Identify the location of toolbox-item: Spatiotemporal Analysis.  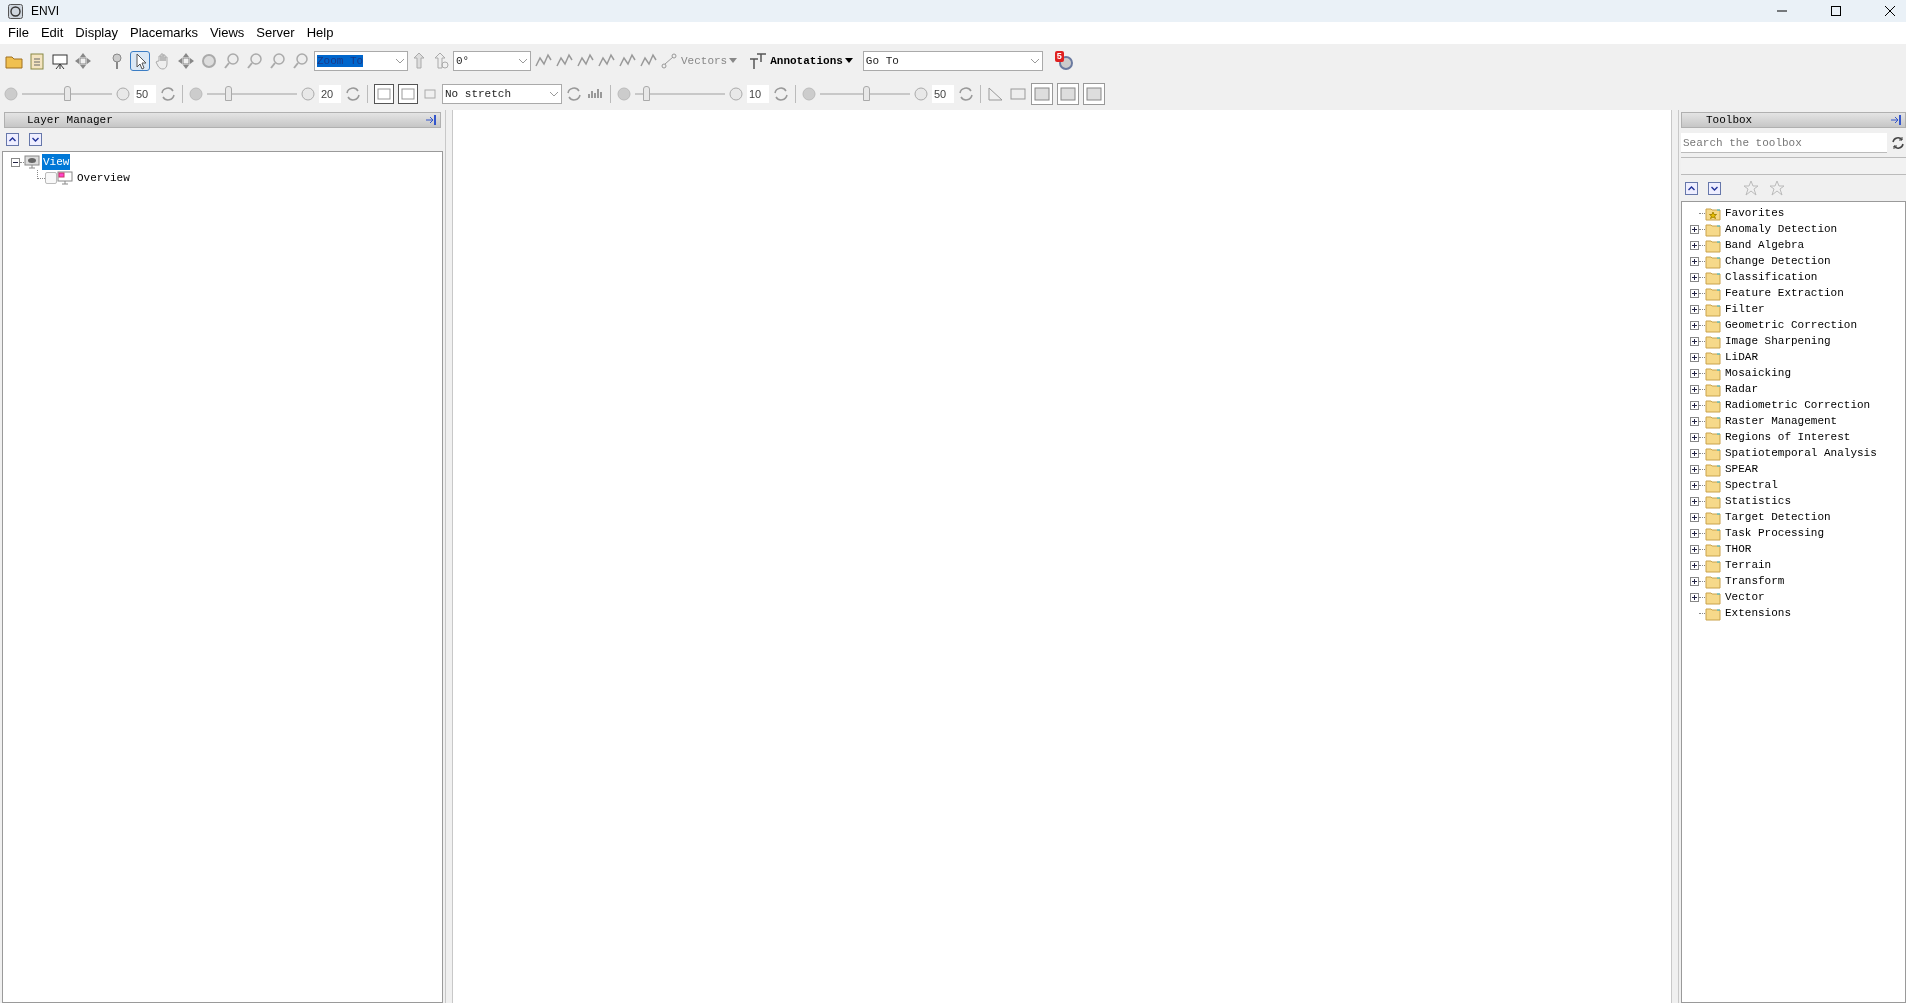
(1801, 453).